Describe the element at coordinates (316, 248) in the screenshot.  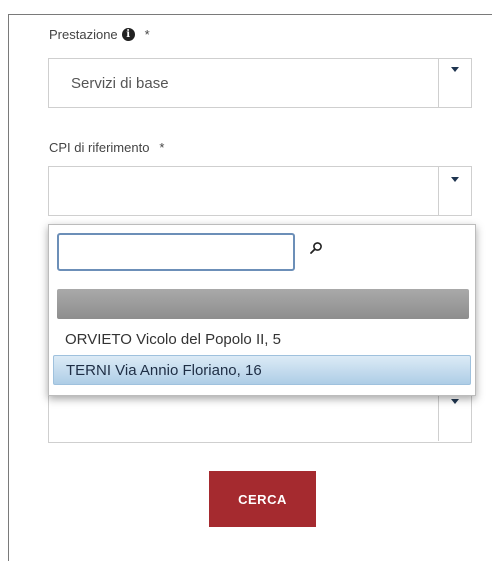
I see `search-icon` at that location.